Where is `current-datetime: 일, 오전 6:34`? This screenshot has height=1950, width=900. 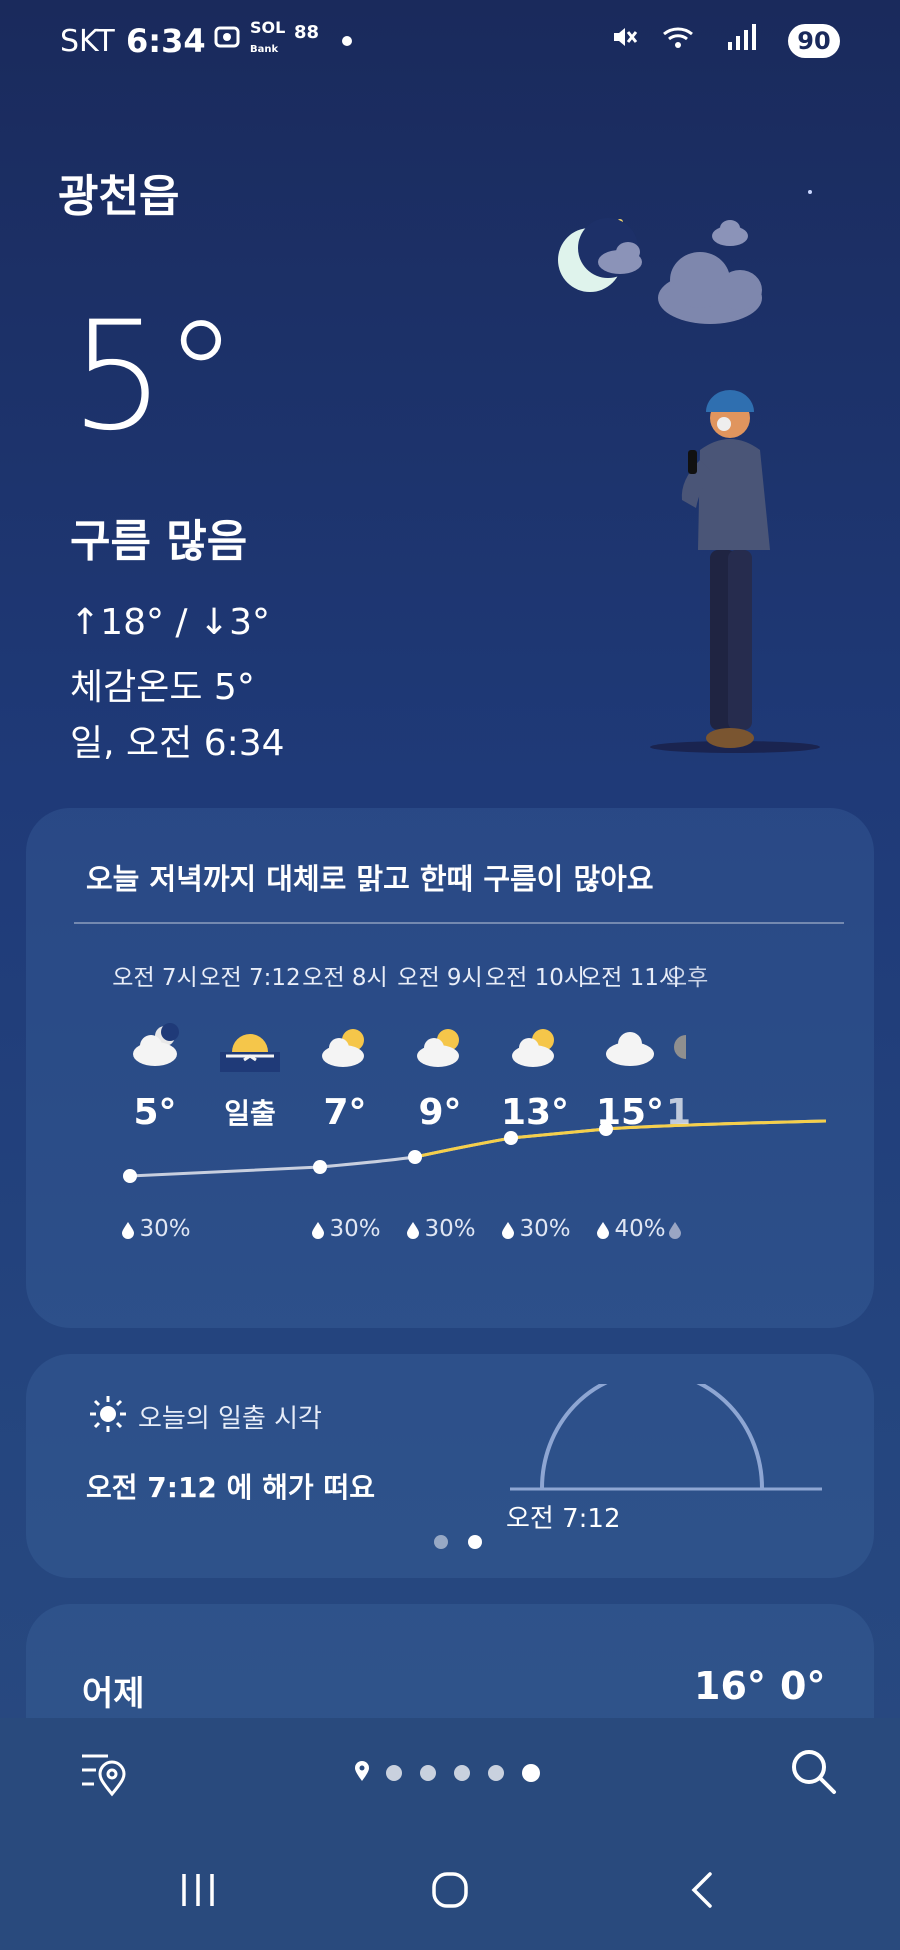 current-datetime: 일, 오전 6:34 is located at coordinates (177, 743).